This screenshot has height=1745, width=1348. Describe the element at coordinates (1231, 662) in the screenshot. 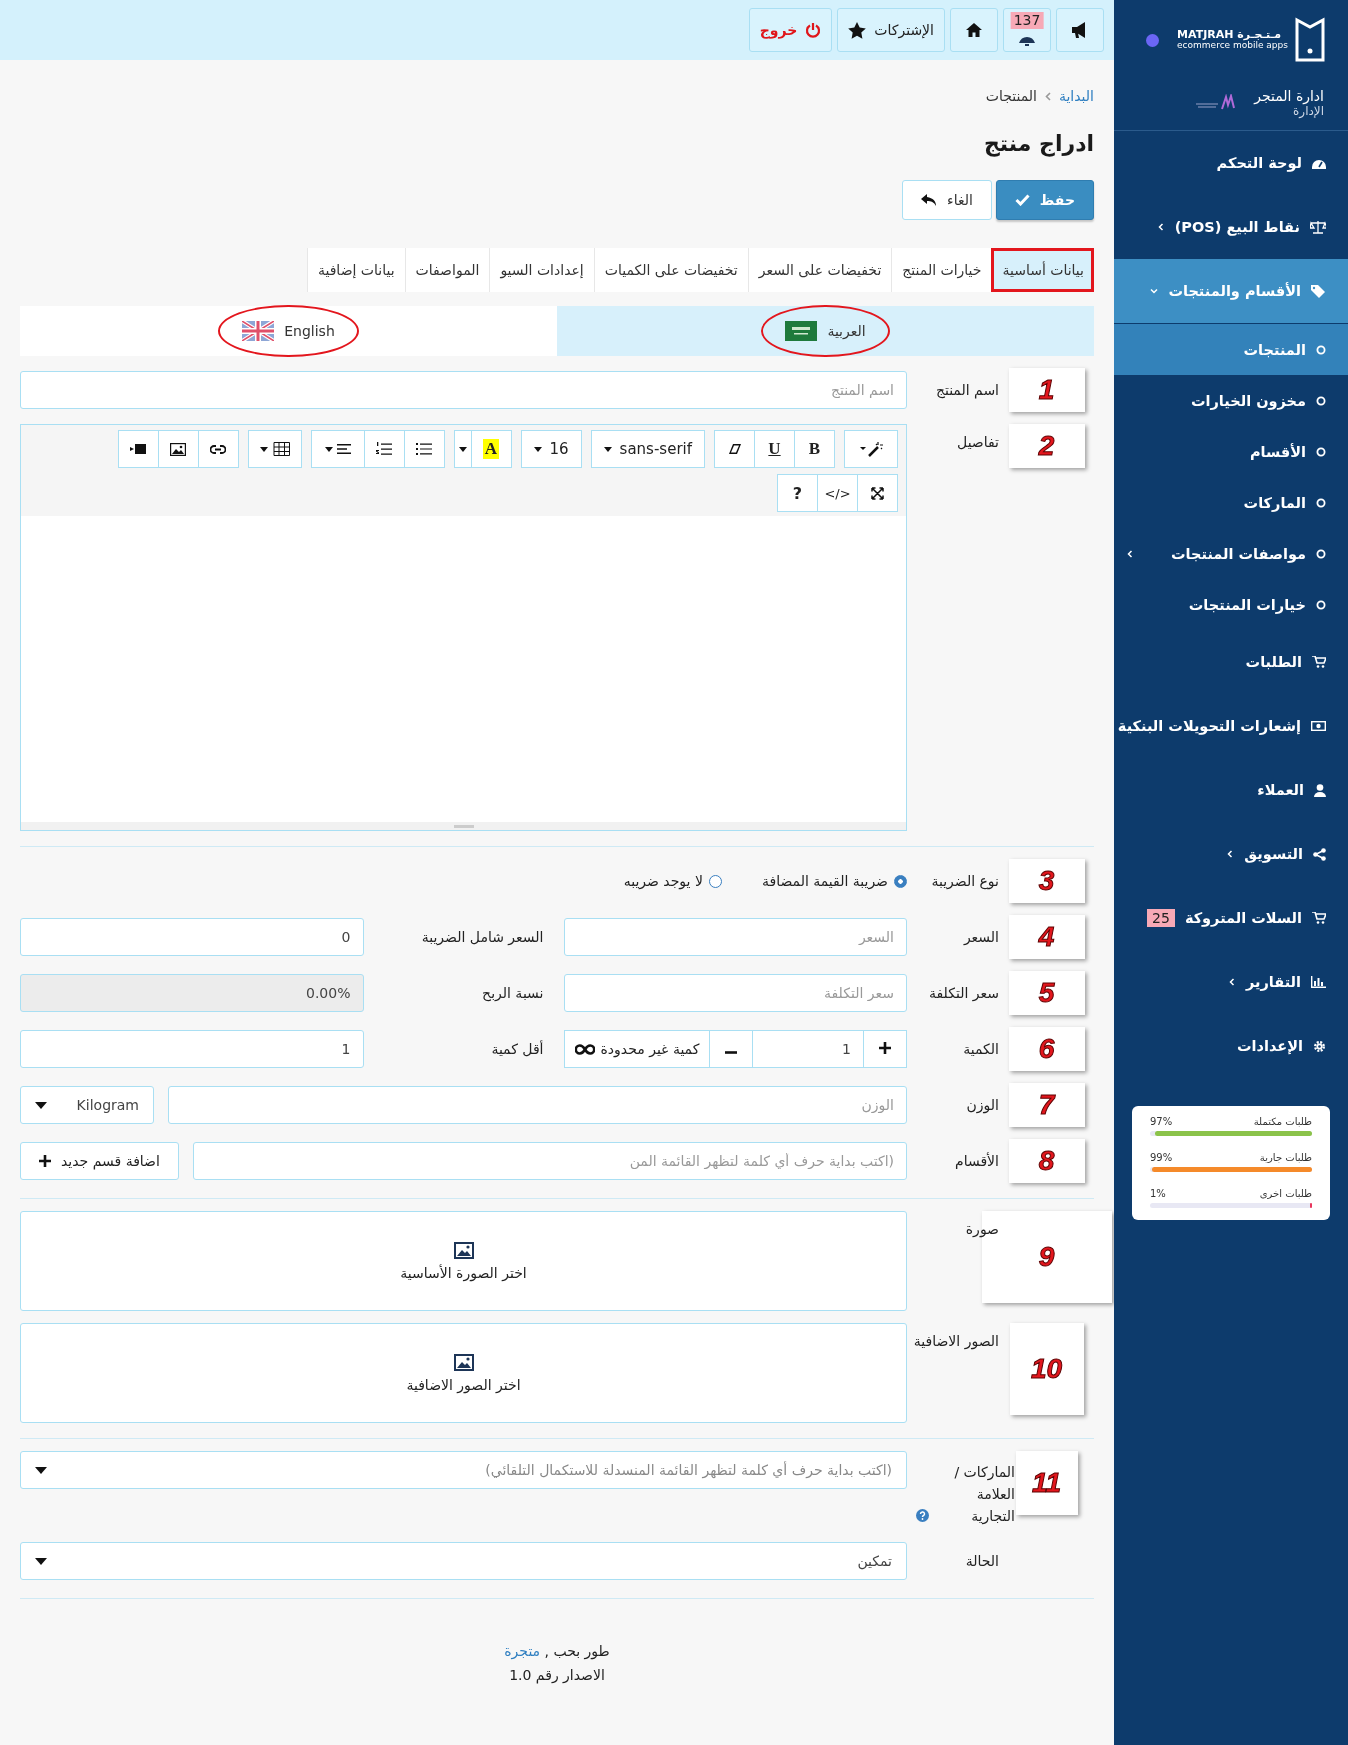

I see `sidebar-item: الطلبات` at that location.